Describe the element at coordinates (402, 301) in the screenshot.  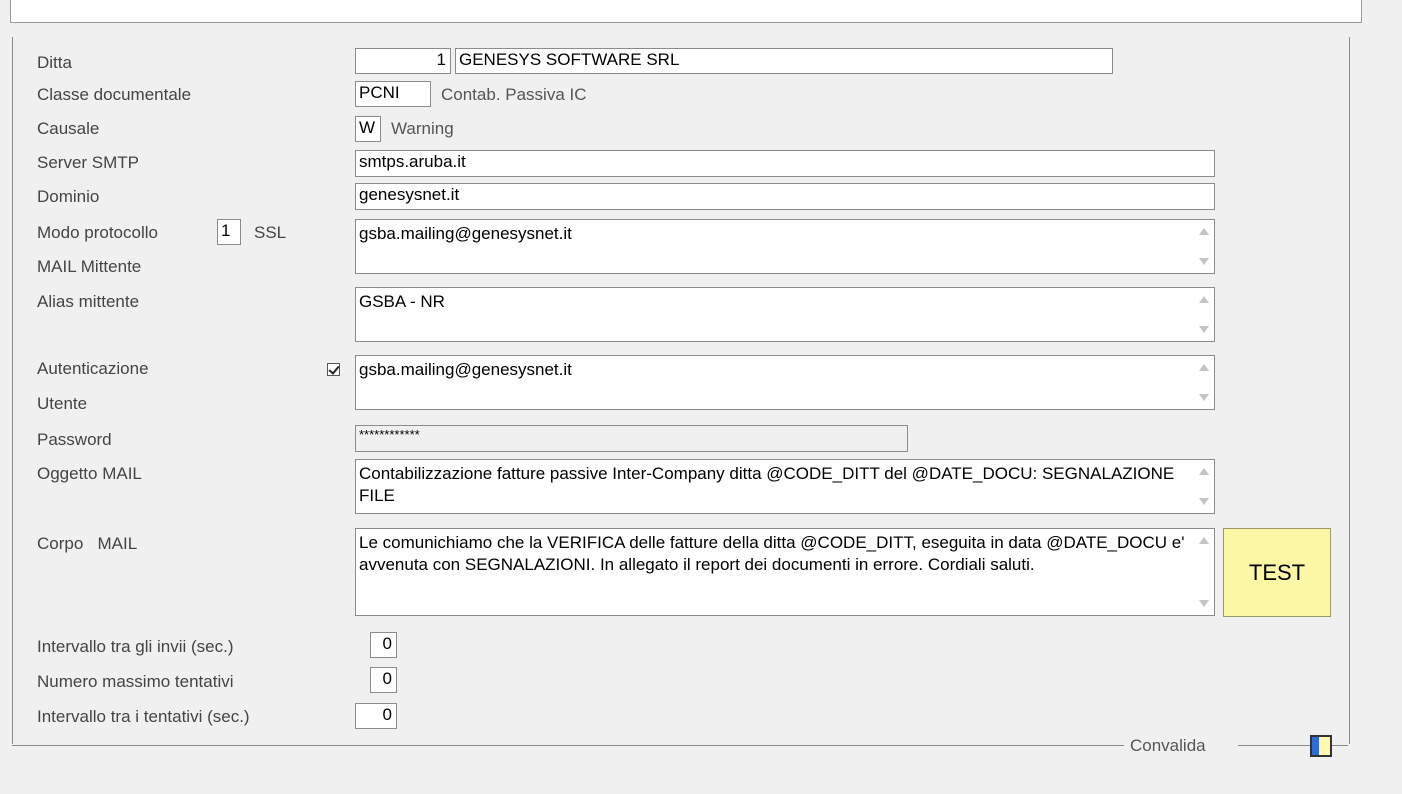
I see `alias-mittente-value: GSBA - NR` at that location.